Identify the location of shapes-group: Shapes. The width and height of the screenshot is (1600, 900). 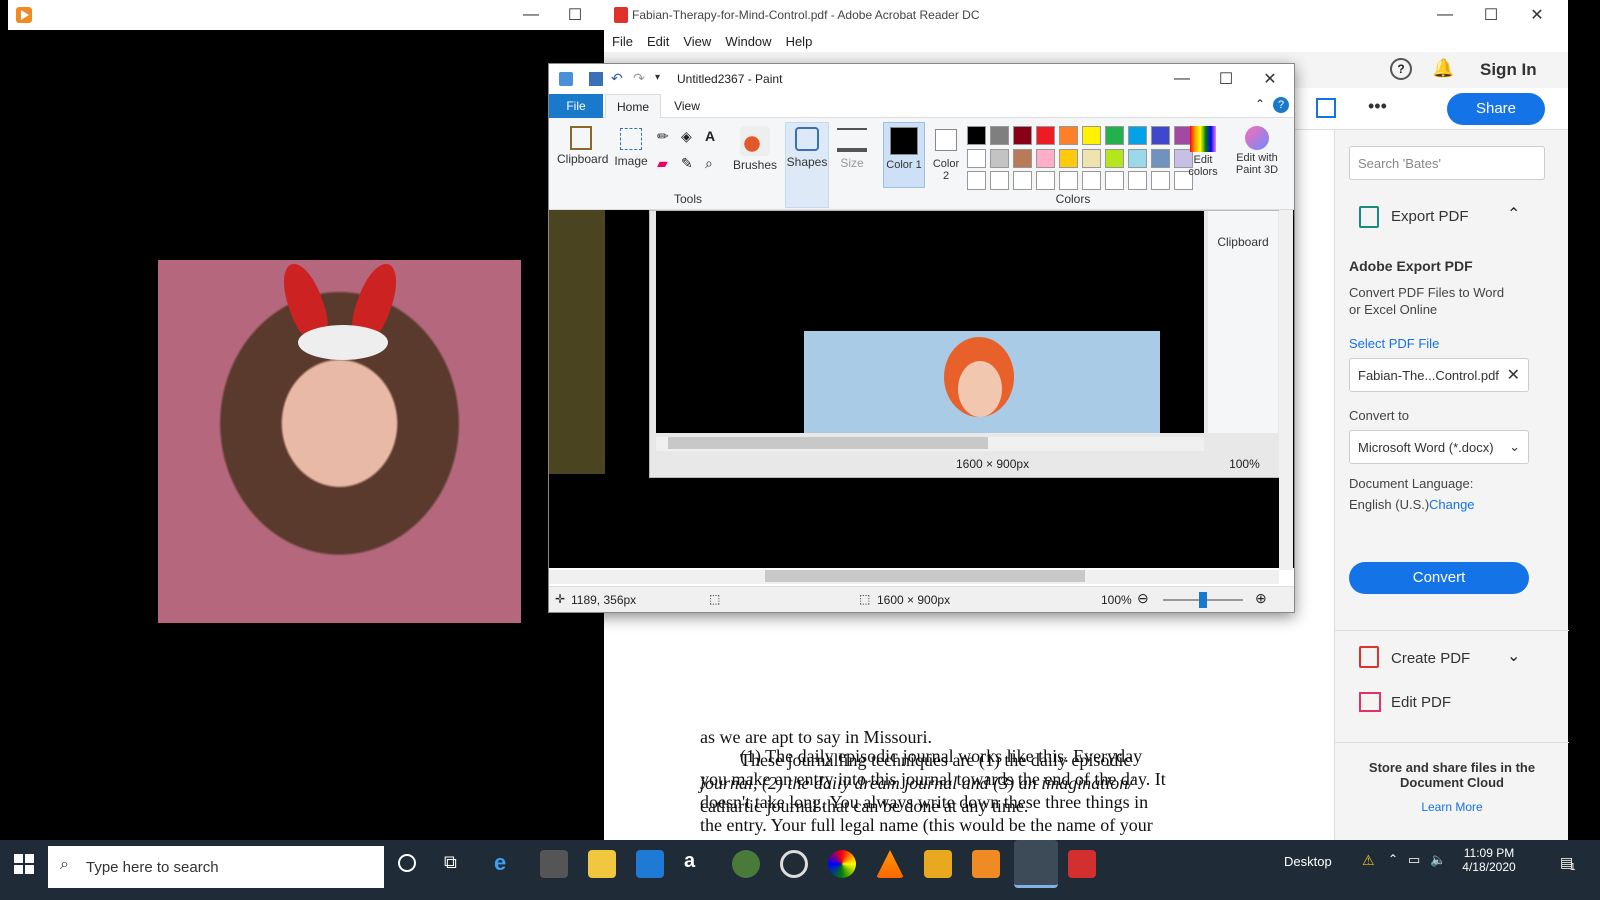
(807, 165).